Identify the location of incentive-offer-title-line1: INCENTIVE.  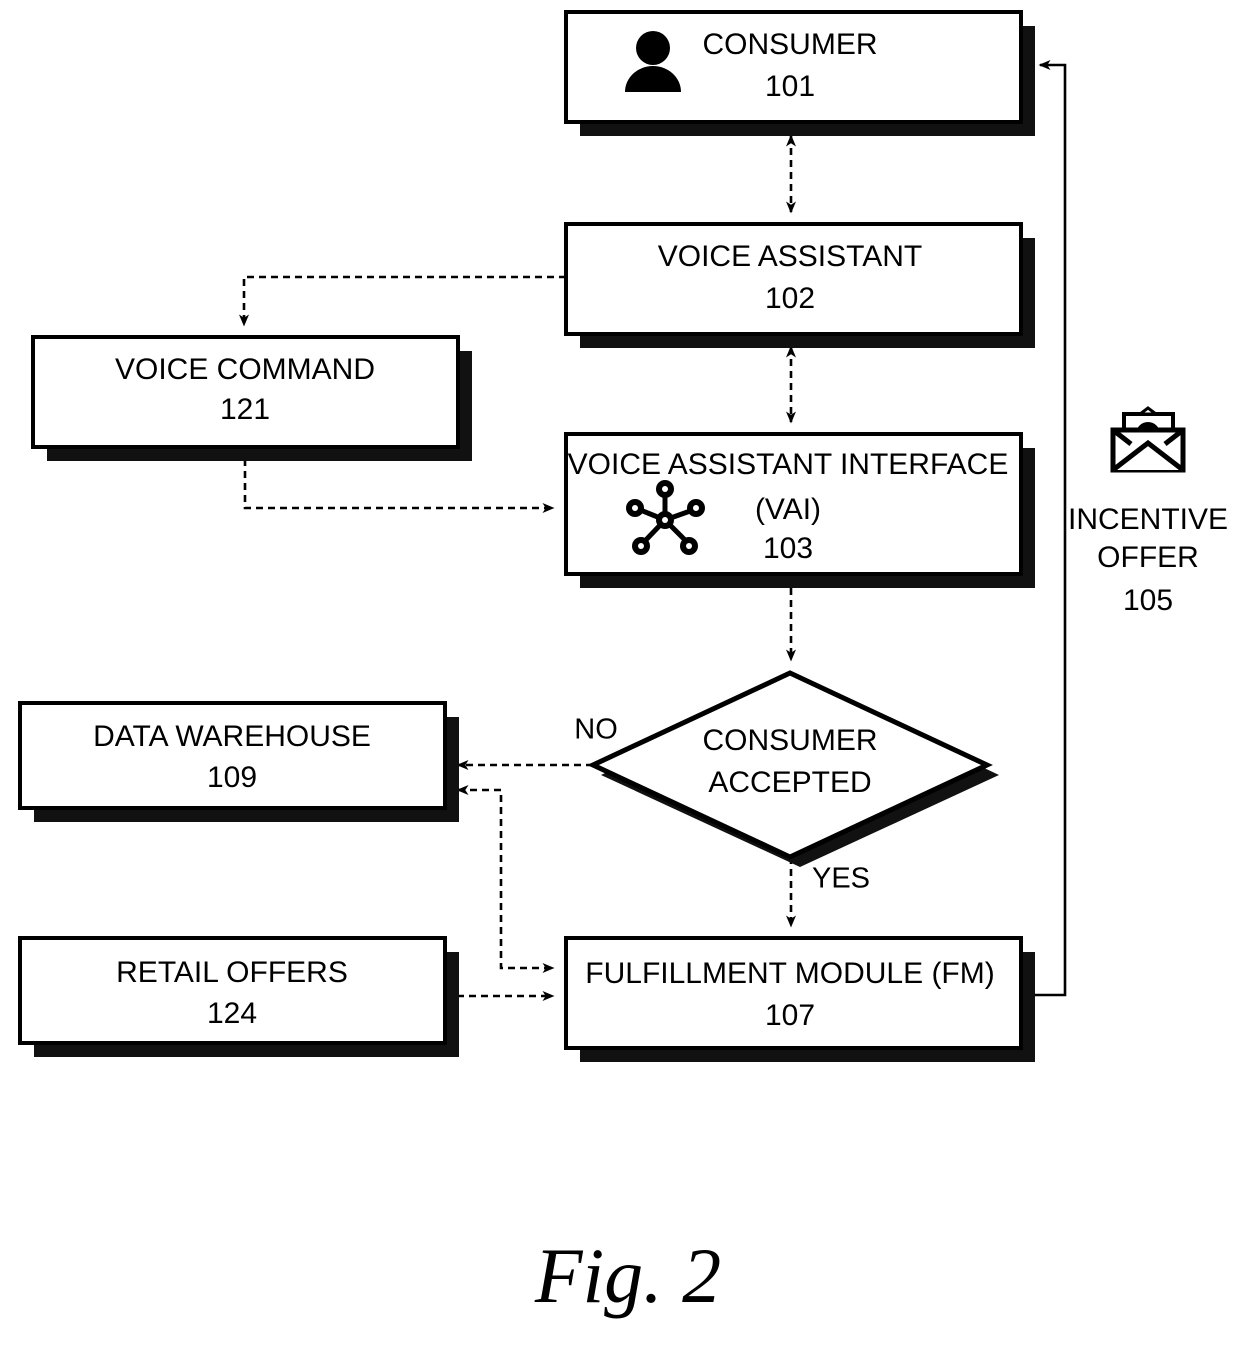
(1148, 519).